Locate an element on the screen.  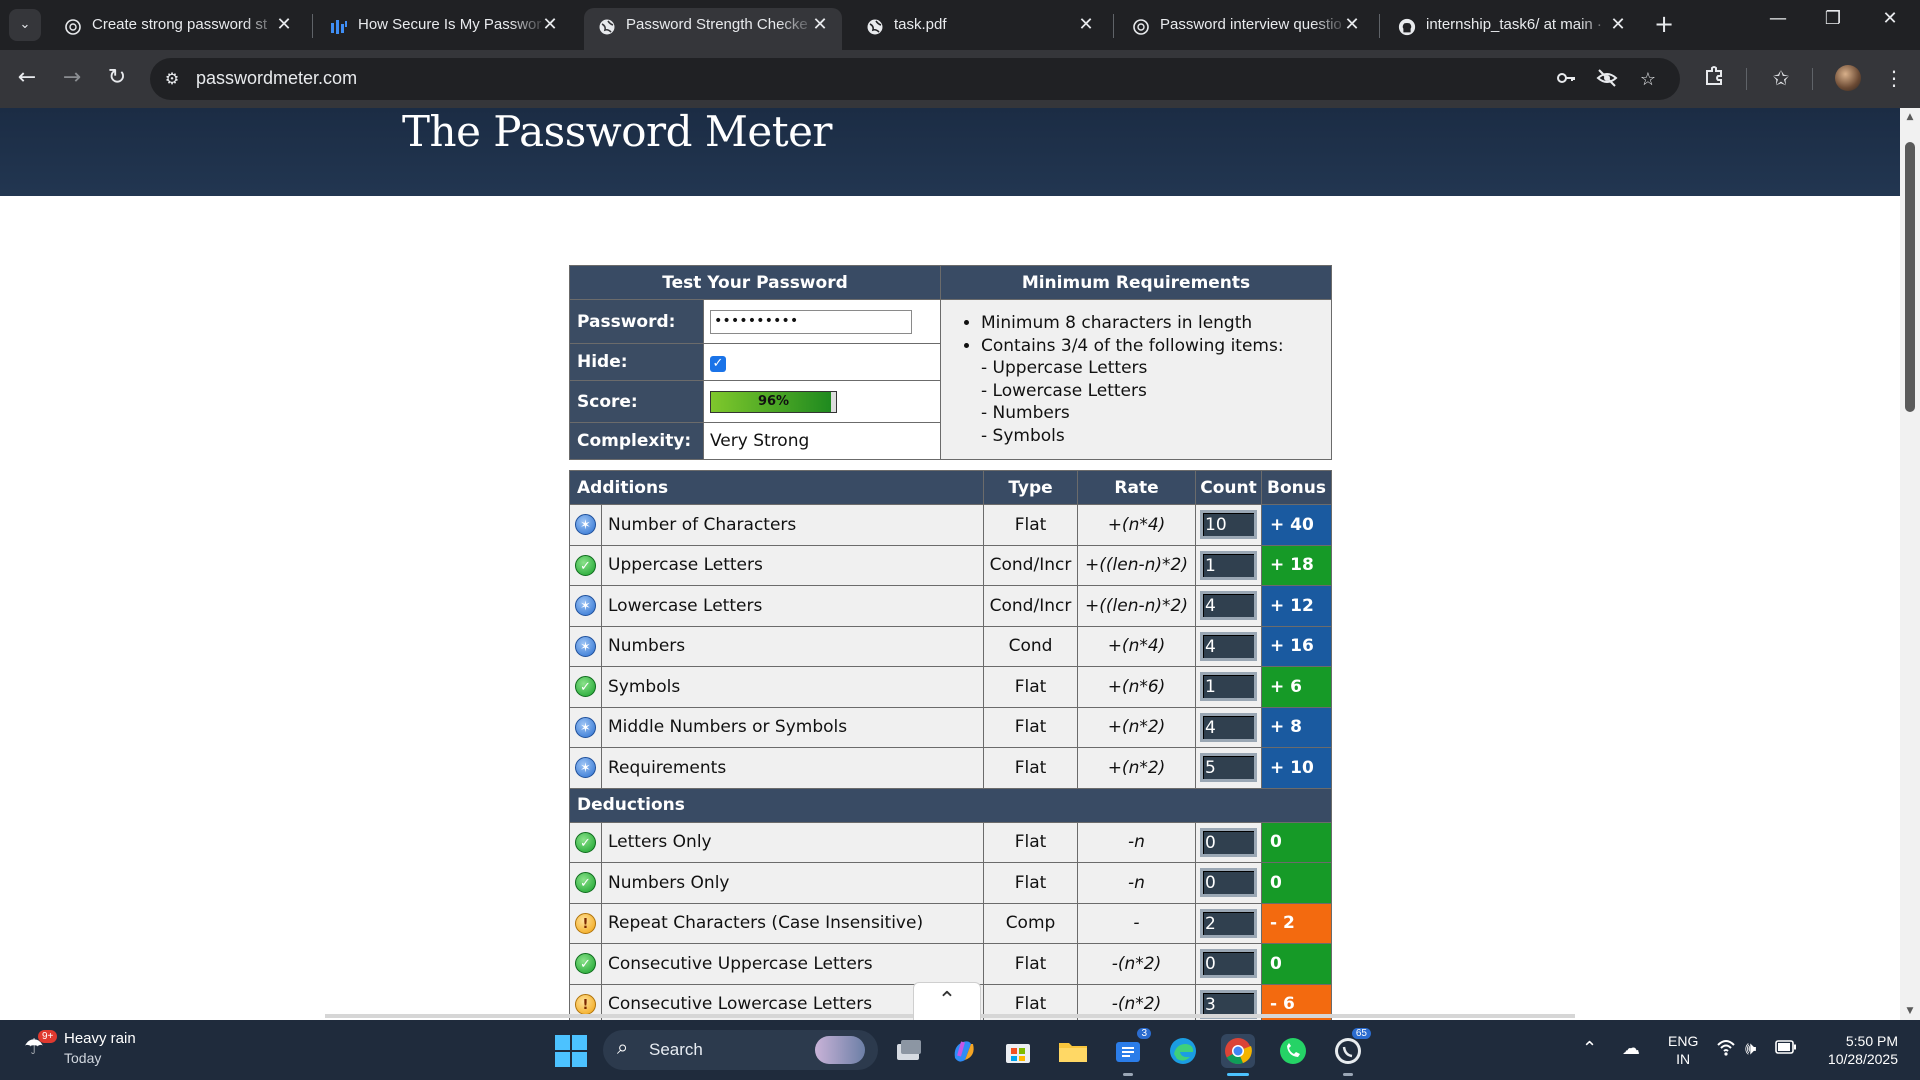
back-button: ← is located at coordinates (27, 78).